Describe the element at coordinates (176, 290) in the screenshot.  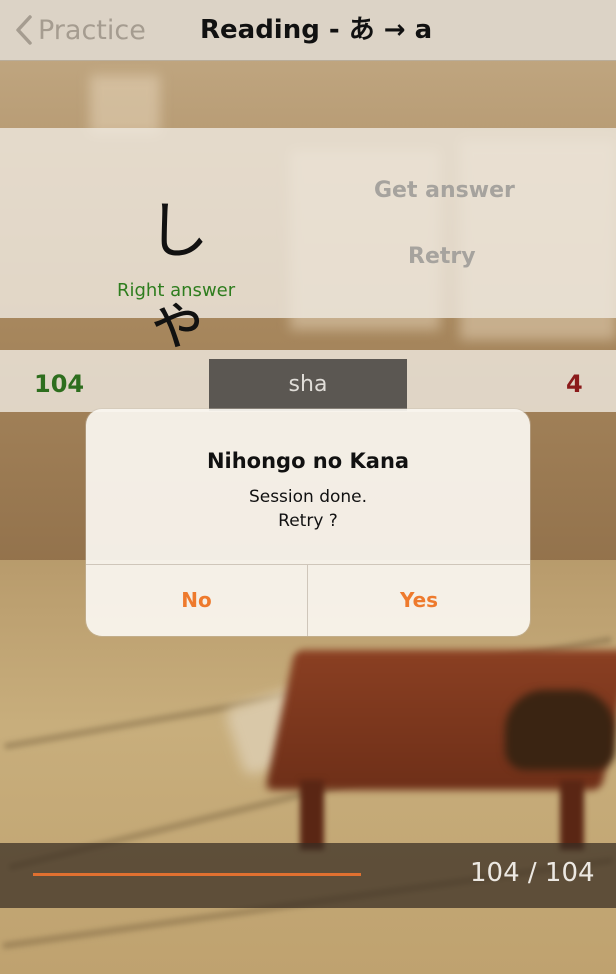
I see `feedback-label: Right answer` at that location.